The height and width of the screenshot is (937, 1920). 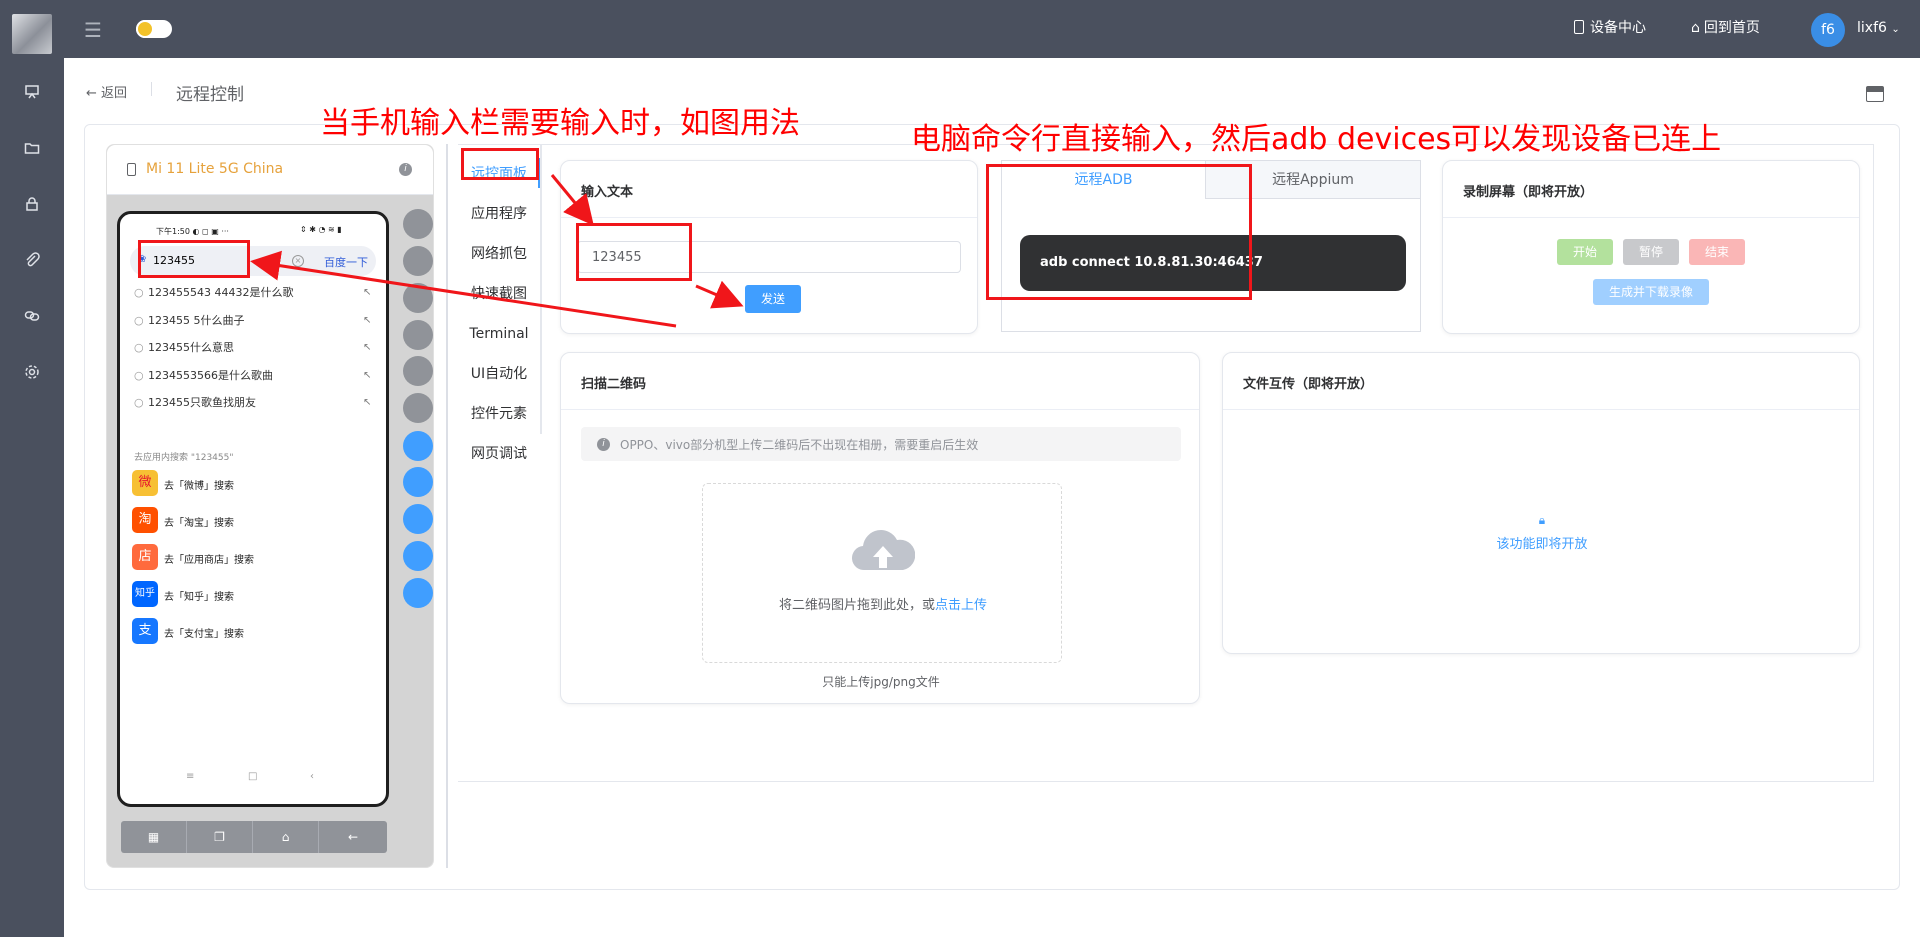 I want to click on header-divider, so click(x=151, y=89).